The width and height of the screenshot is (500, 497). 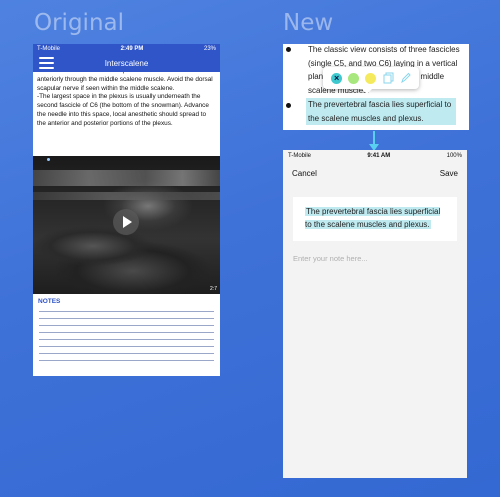 What do you see at coordinates (46, 63) in the screenshot?
I see `hamburger-menu-icon` at bounding box center [46, 63].